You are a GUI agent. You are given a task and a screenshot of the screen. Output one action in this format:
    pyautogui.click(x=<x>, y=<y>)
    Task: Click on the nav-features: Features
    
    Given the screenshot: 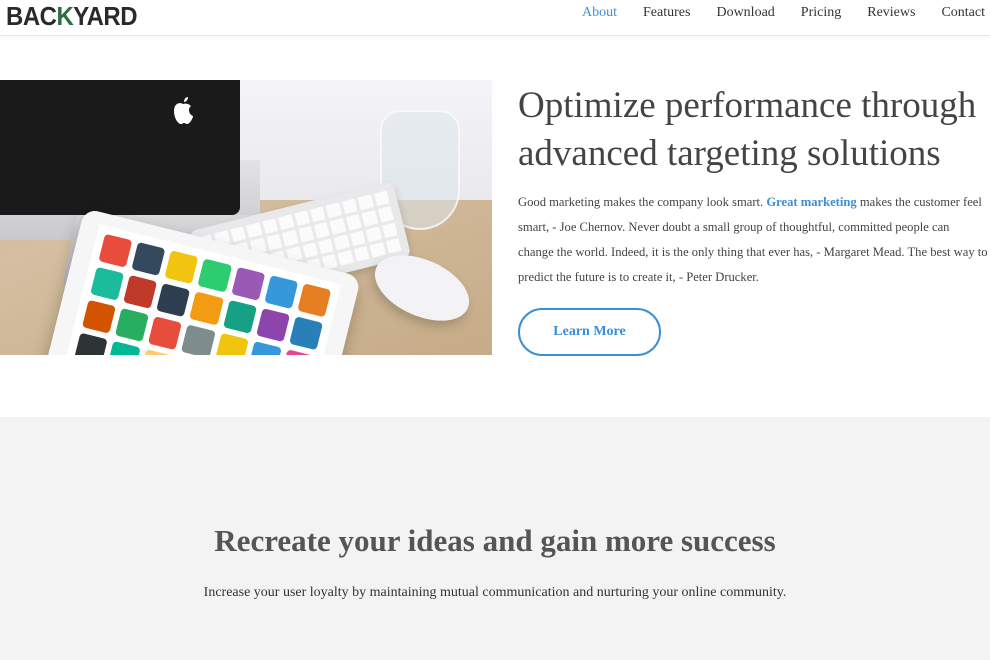 What is the action you would take?
    pyautogui.click(x=666, y=13)
    